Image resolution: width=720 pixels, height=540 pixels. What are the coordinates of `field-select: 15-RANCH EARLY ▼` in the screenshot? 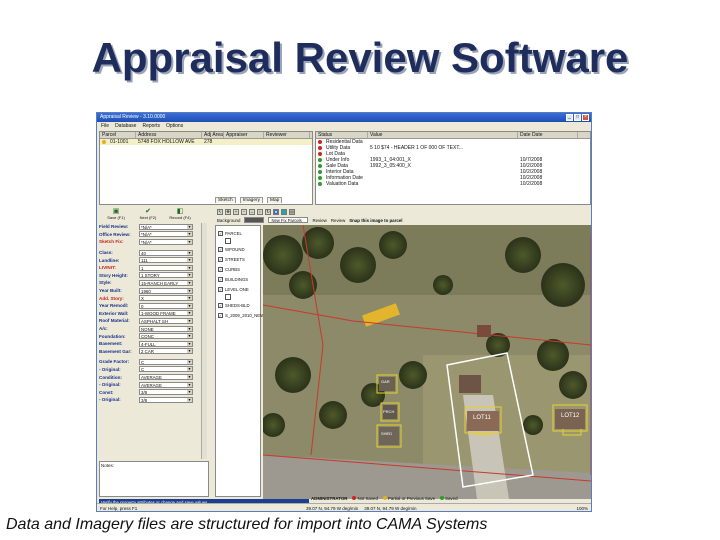 It's located at (166, 282).